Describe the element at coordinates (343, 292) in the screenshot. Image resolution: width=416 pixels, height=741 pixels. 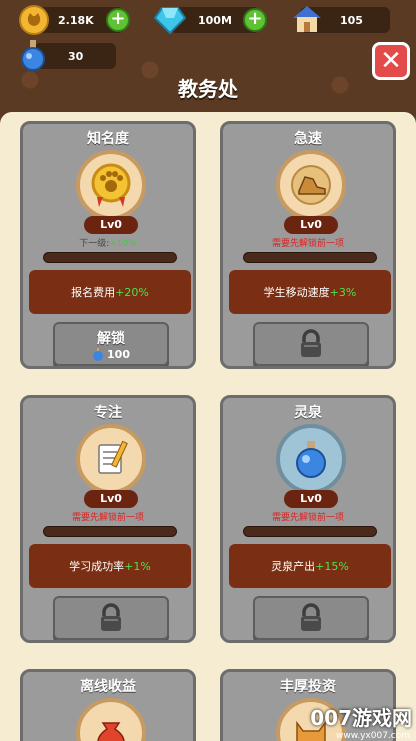
I see `effect-value: +3%` at that location.